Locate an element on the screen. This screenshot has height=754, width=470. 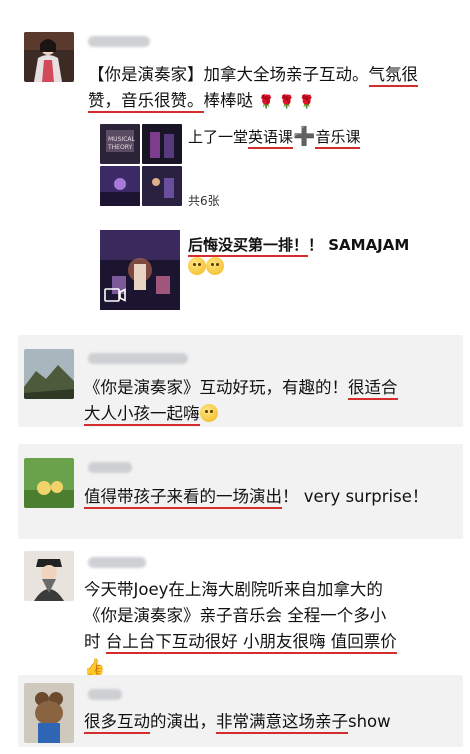
post-text: 【你是演奏家】加拿大全场亲子互动。气氛很 赞，音乐很赞。棒棒哒 🌹 🌹 🌹 is located at coordinates (270, 89).